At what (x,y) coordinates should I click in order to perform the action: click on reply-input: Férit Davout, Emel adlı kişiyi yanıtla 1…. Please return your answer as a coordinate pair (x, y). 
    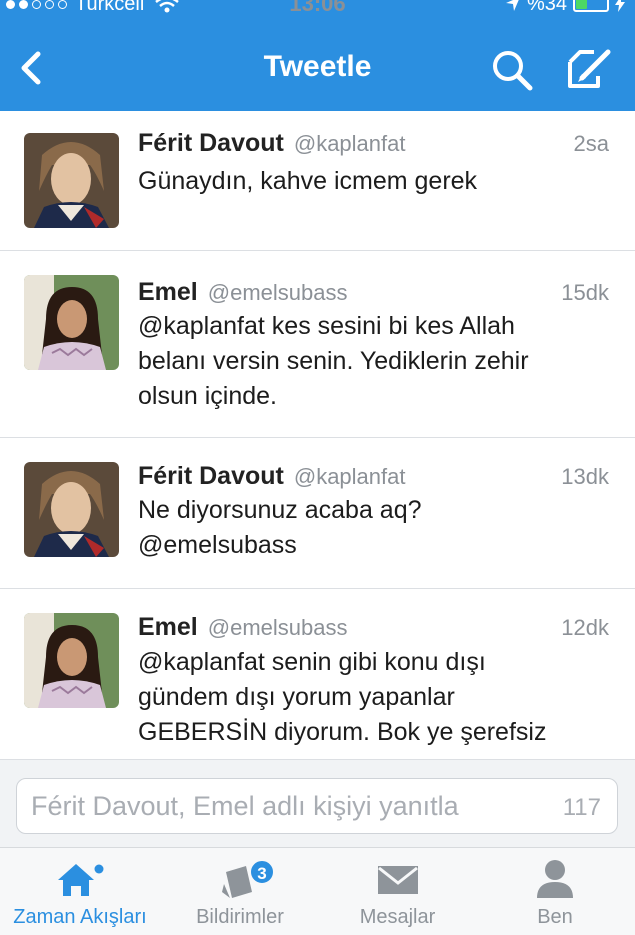
    Looking at the image, I should click on (317, 806).